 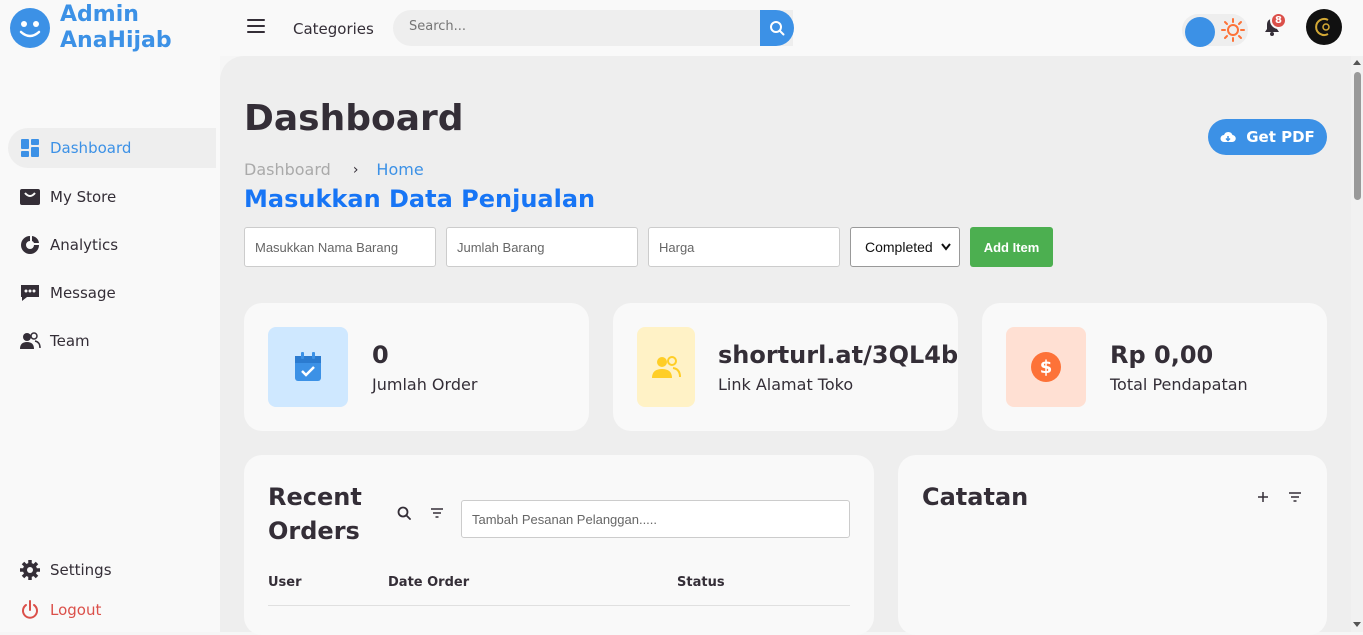 I want to click on status-select-value: Completed, so click(x=899, y=247).